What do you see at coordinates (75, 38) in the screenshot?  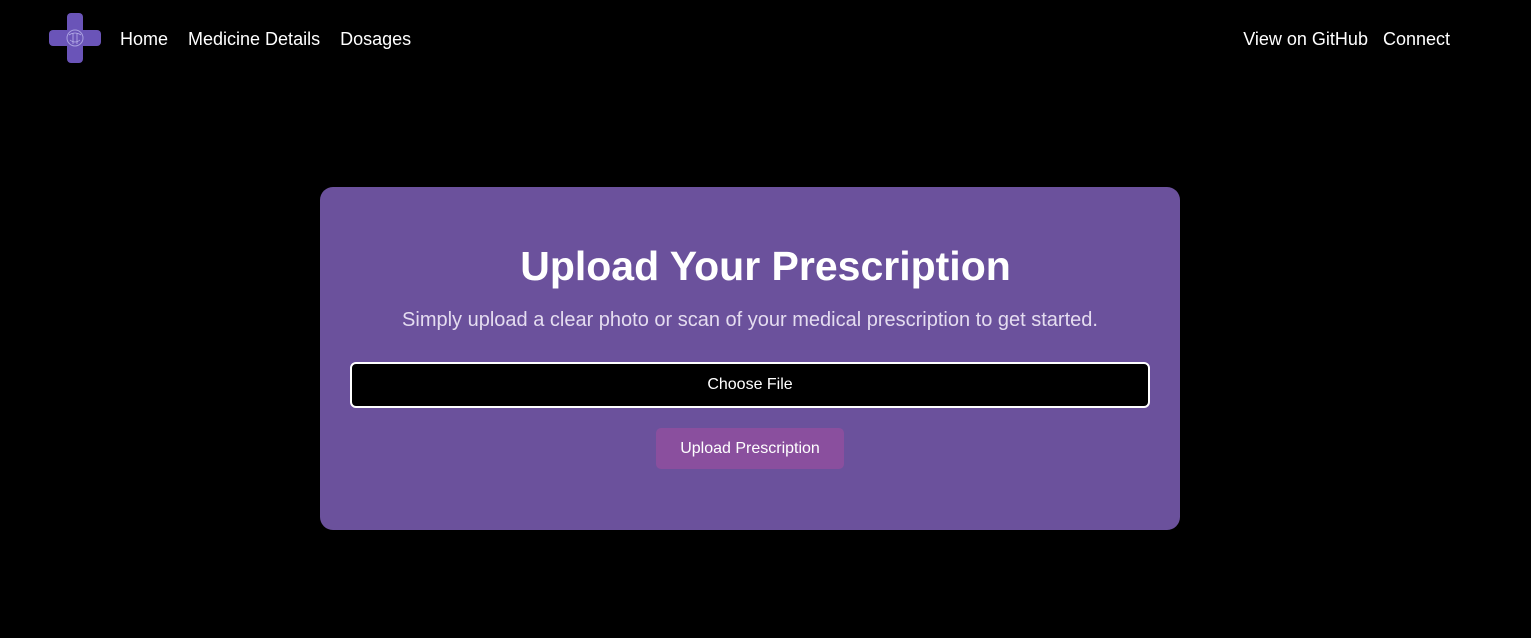 I see `medical-cross-logo-icon` at bounding box center [75, 38].